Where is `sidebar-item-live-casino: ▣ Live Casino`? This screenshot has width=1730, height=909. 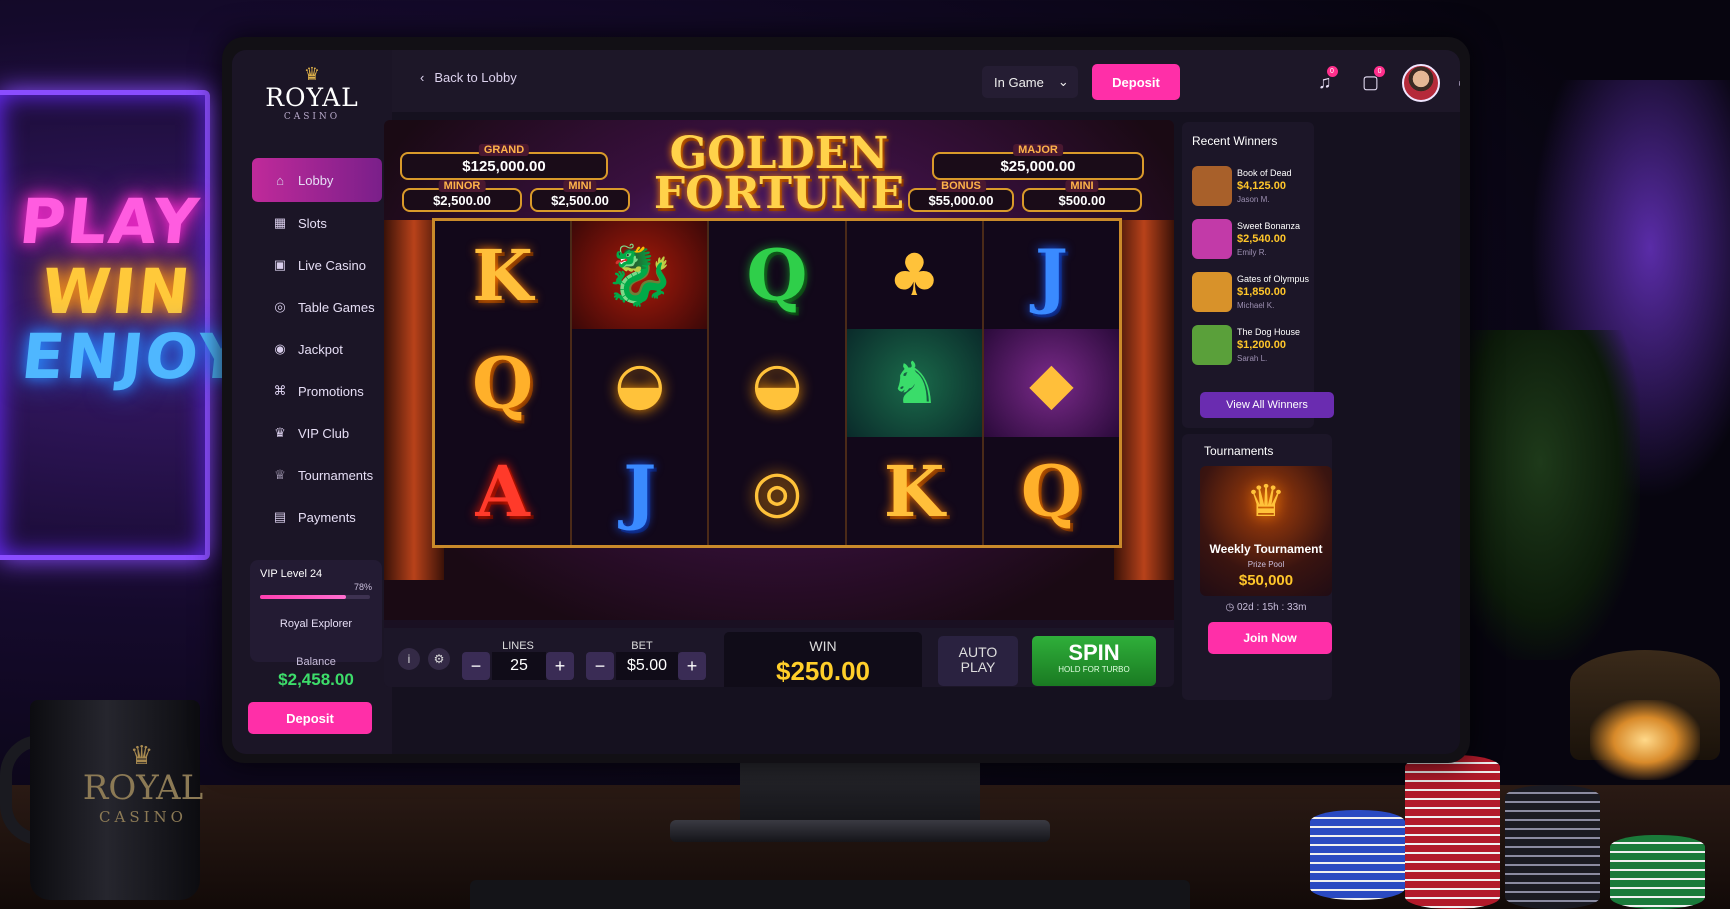
sidebar-item-live-casino: ▣ Live Casino is located at coordinates (317, 265).